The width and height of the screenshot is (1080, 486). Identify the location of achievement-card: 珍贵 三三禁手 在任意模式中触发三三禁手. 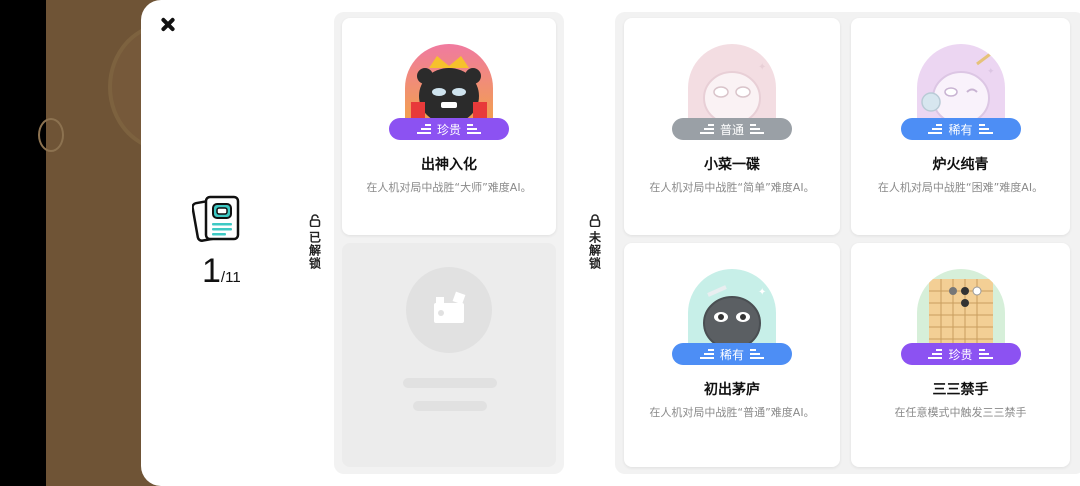
(960, 355).